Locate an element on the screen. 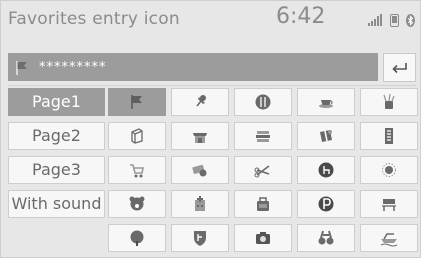 Image resolution: width=423 pixels, height=260 pixels. ship-icon is located at coordinates (389, 240).